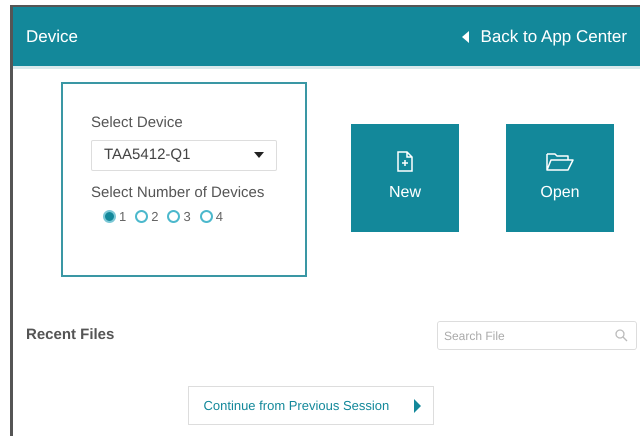 This screenshot has width=640, height=436. I want to click on radio-option: 1, so click(114, 216).